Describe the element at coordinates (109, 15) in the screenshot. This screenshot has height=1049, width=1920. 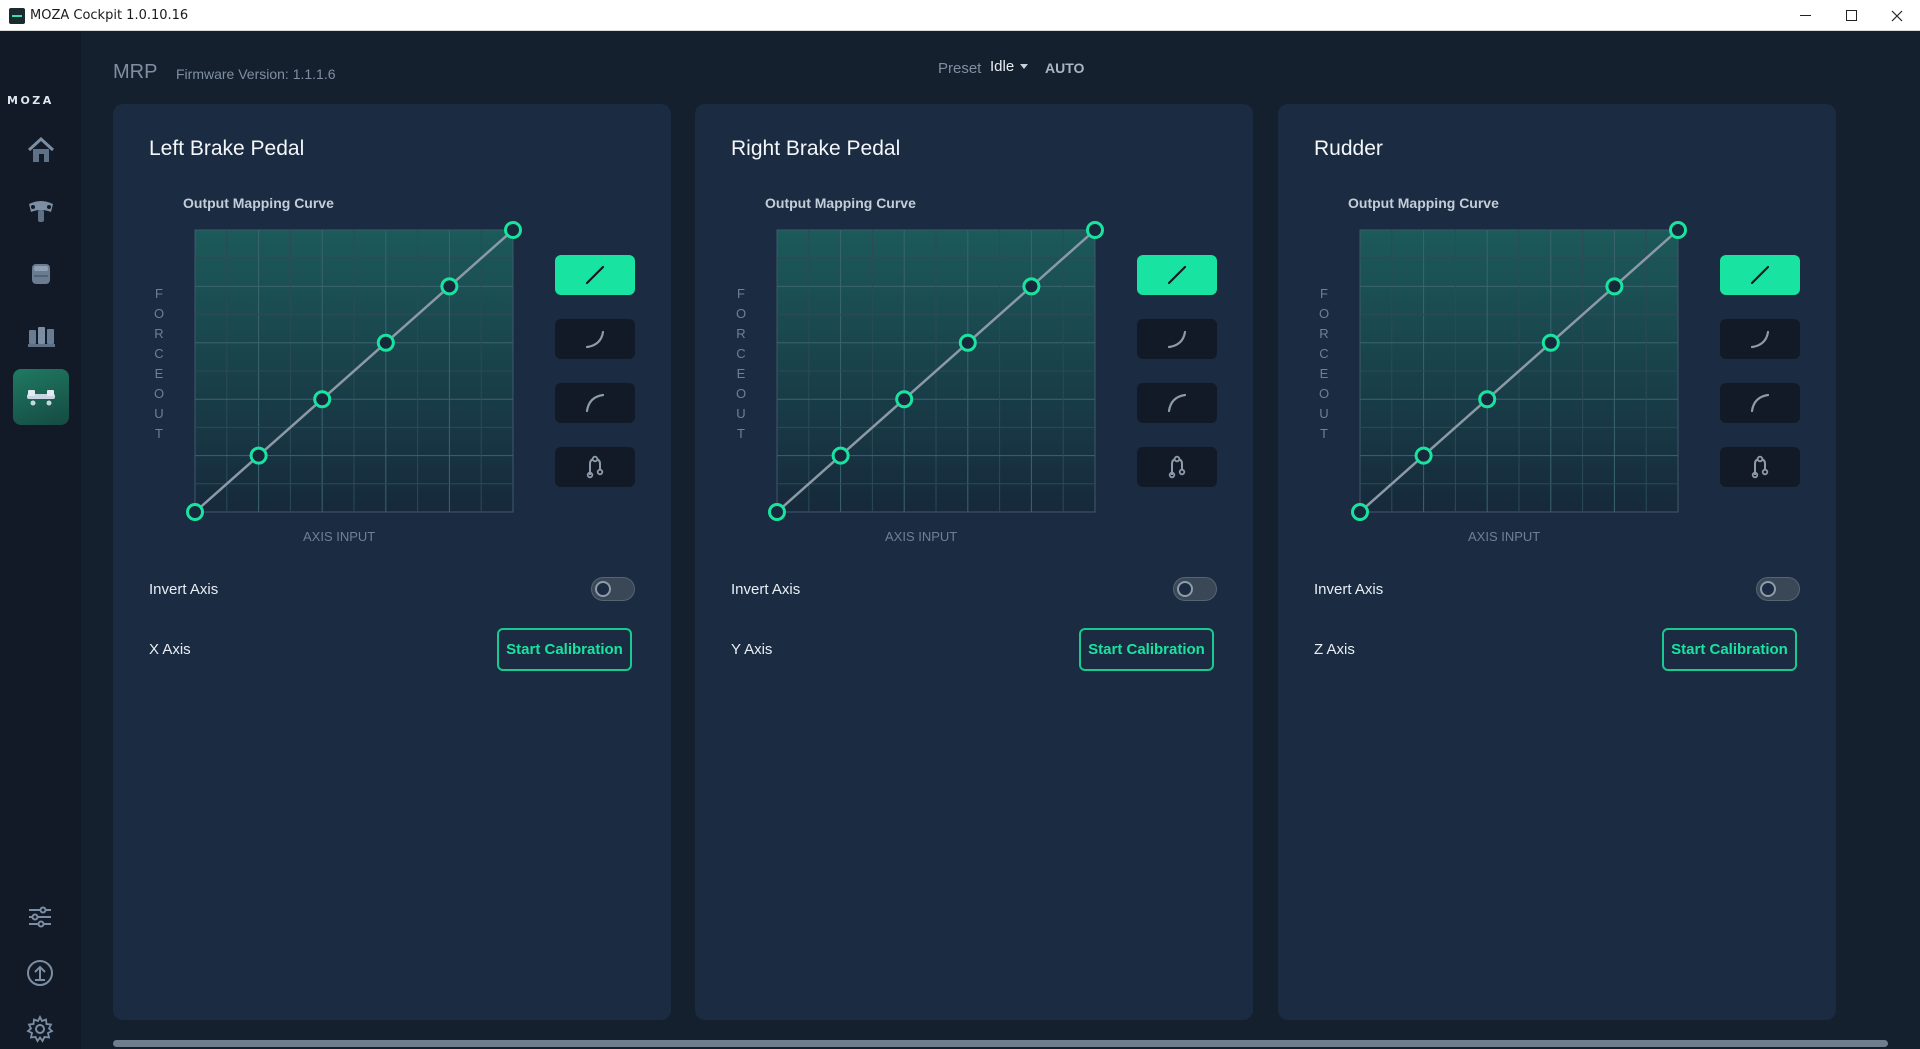
I see `window-title: MOZA Cockpit 1.0.10.16` at that location.